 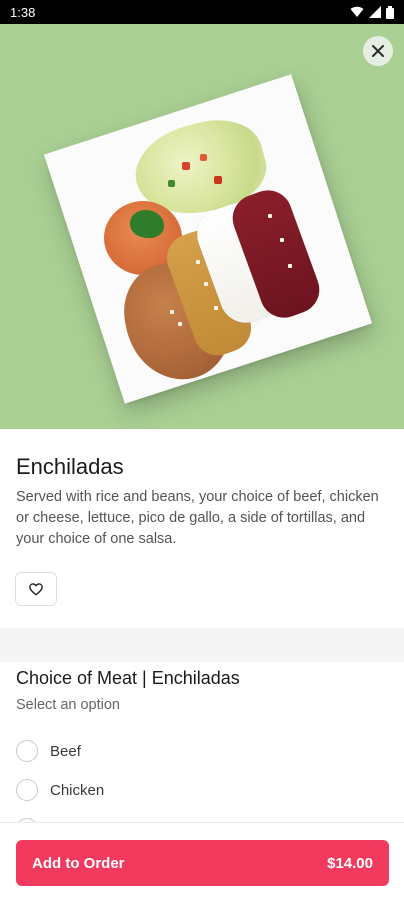 What do you see at coordinates (70, 466) in the screenshot?
I see `item-title: Enchiladas` at bounding box center [70, 466].